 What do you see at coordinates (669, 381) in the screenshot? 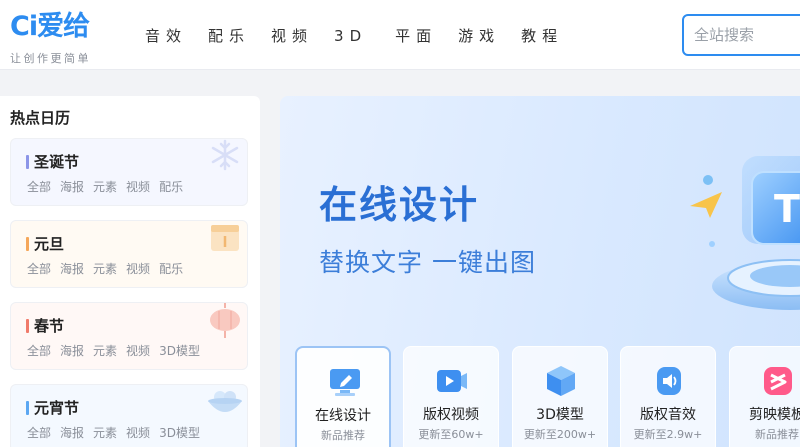
I see `speaker-icon` at bounding box center [669, 381].